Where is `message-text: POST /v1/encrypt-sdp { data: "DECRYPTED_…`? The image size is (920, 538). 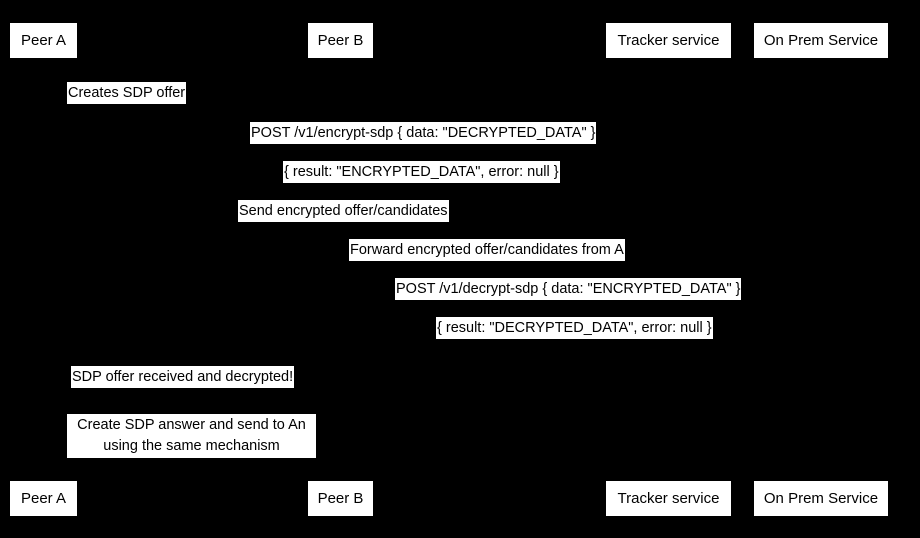
message-text: POST /v1/encrypt-sdp { data: "DECRYPTED_… is located at coordinates (423, 133).